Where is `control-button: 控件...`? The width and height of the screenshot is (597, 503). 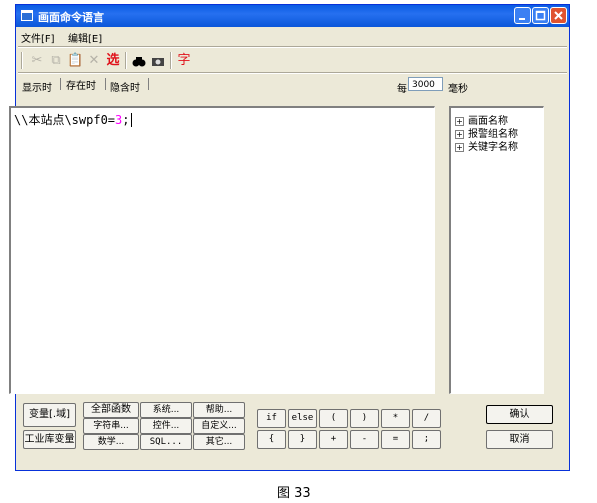
control-button: 控件... is located at coordinates (166, 426).